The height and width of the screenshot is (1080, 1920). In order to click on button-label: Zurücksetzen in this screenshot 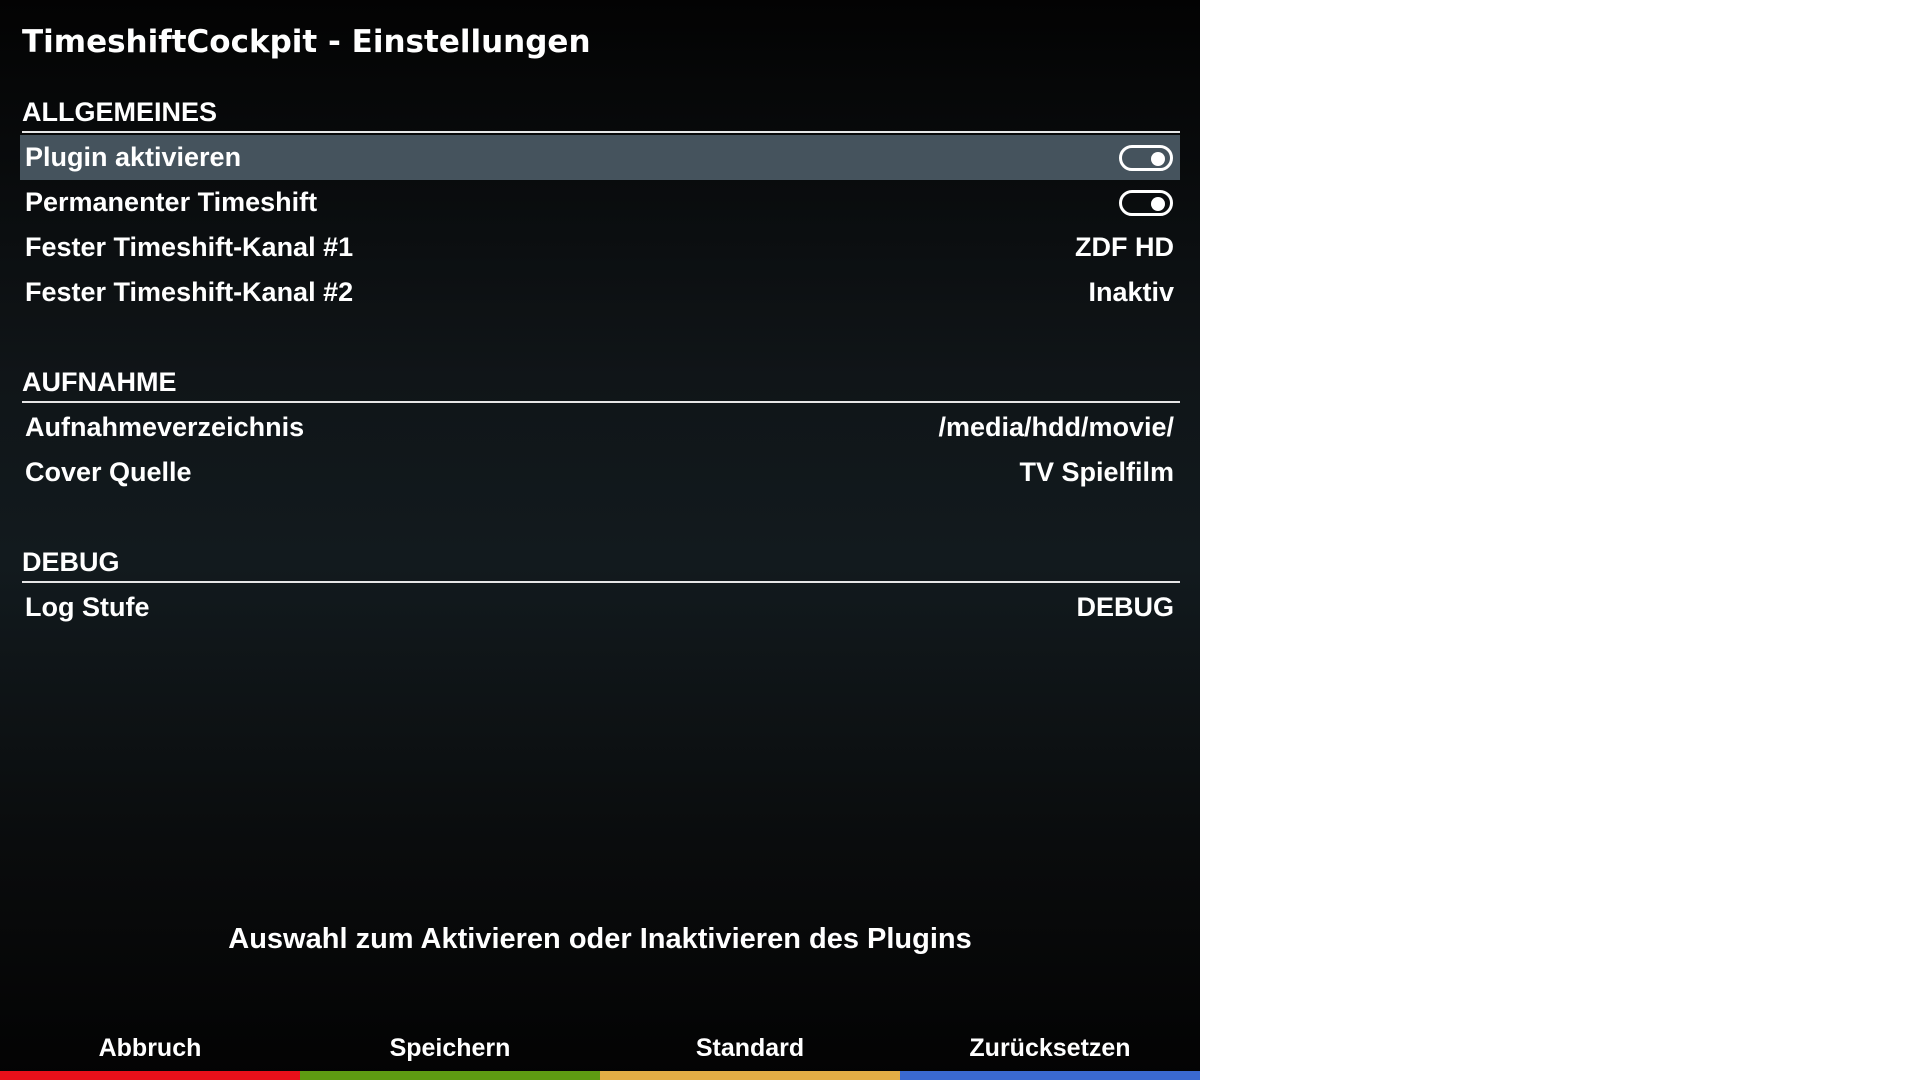, I will do `click(1050, 1048)`.